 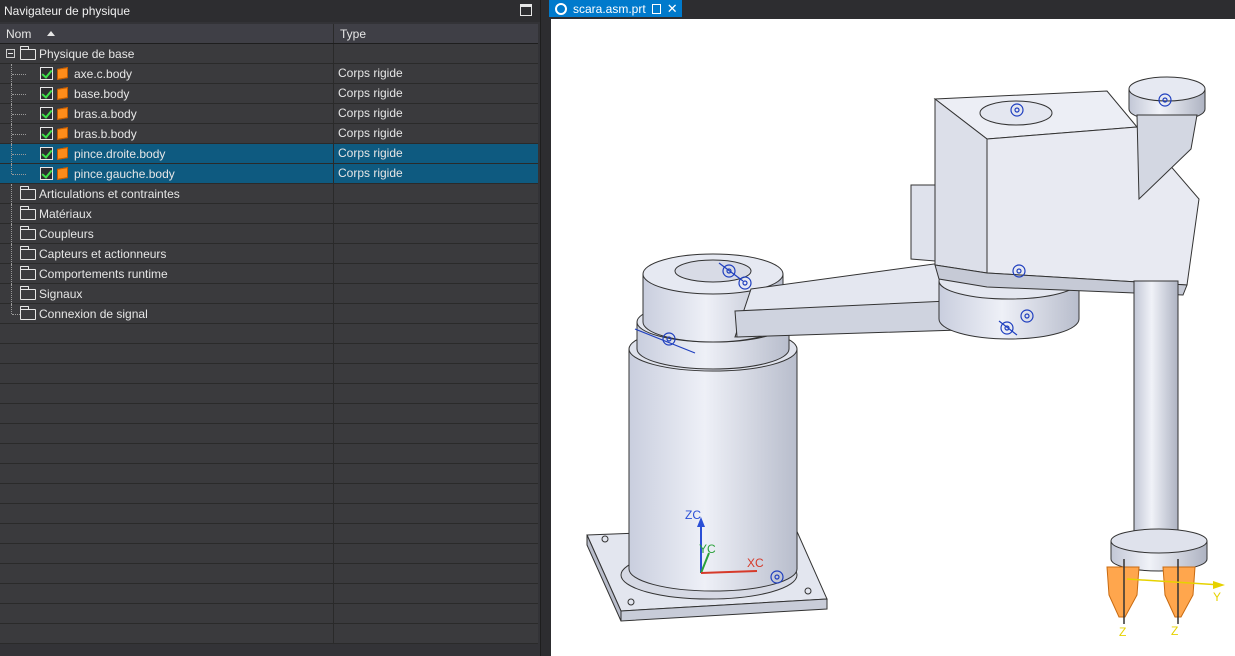 What do you see at coordinates (270, 11) in the screenshot?
I see `panel-header: Navigateur de physique` at bounding box center [270, 11].